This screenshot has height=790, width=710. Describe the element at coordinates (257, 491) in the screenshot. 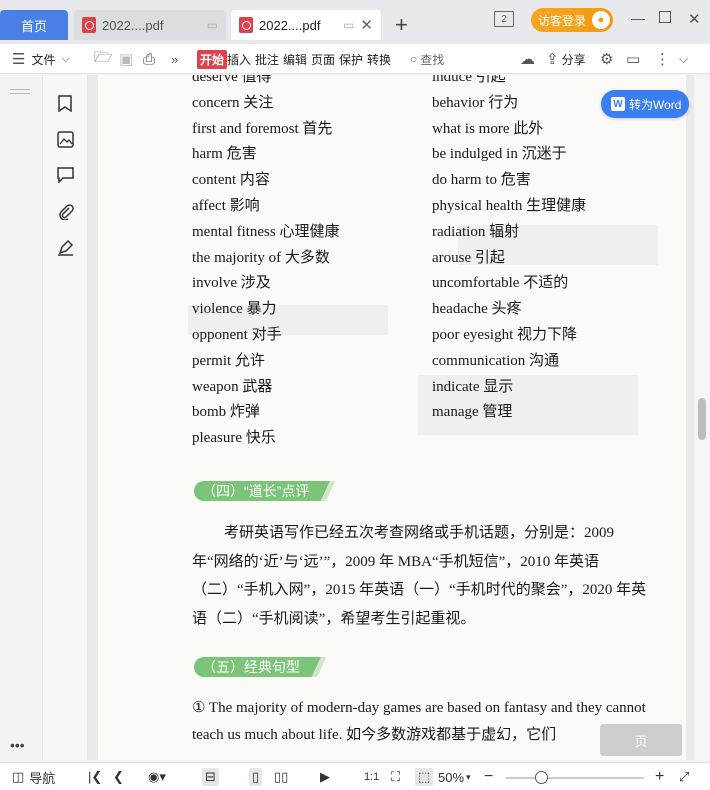

I see `section-heading-label: （四）“道长”点评` at that location.